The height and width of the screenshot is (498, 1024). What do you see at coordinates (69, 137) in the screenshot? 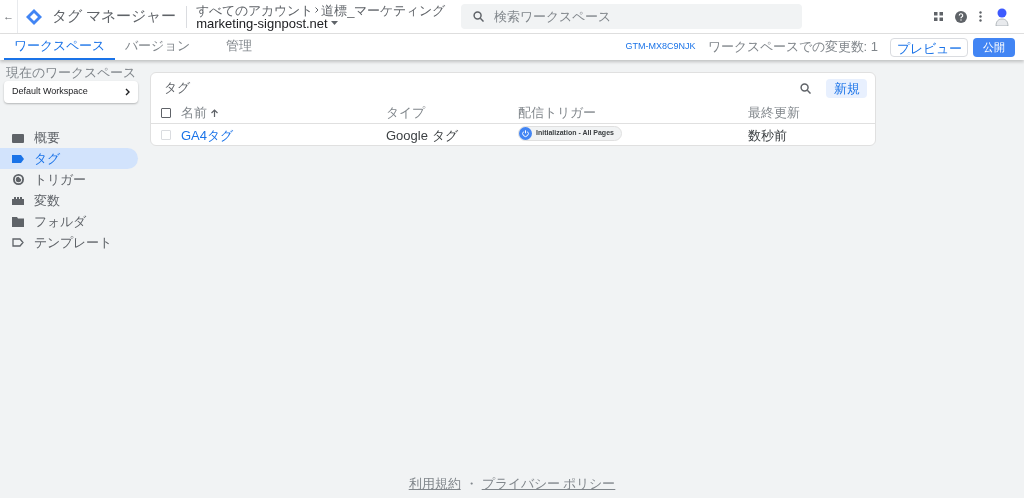
I see `sidebar-item: 概要` at bounding box center [69, 137].